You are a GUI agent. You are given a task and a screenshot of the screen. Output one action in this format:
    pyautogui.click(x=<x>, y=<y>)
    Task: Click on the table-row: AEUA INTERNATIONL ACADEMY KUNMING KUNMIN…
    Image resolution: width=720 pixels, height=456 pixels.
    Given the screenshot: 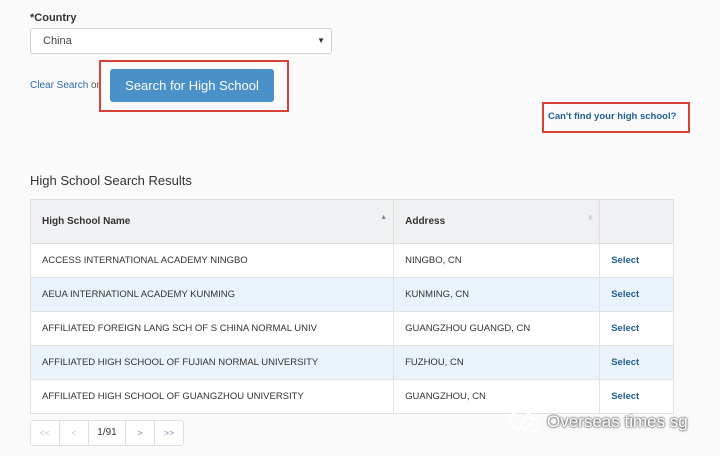 What is the action you would take?
    pyautogui.click(x=351, y=294)
    